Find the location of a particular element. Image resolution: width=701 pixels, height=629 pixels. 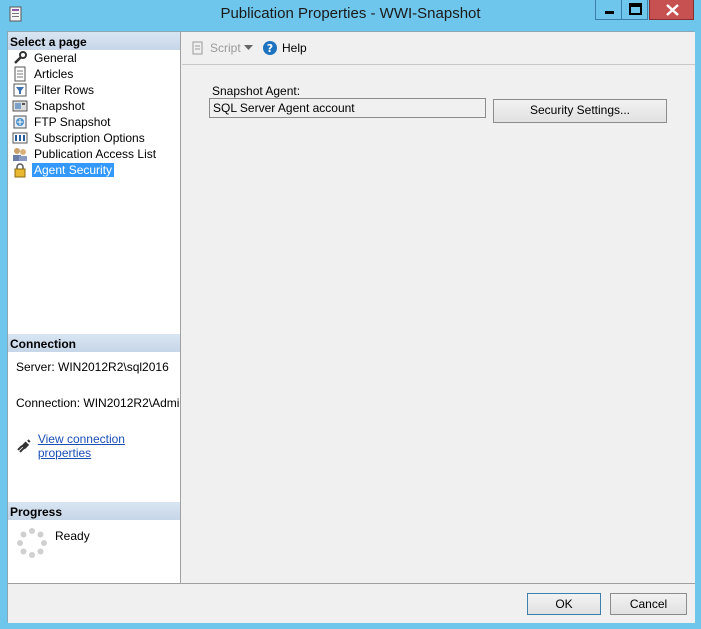

help-button: ? Help is located at coordinates (284, 48).